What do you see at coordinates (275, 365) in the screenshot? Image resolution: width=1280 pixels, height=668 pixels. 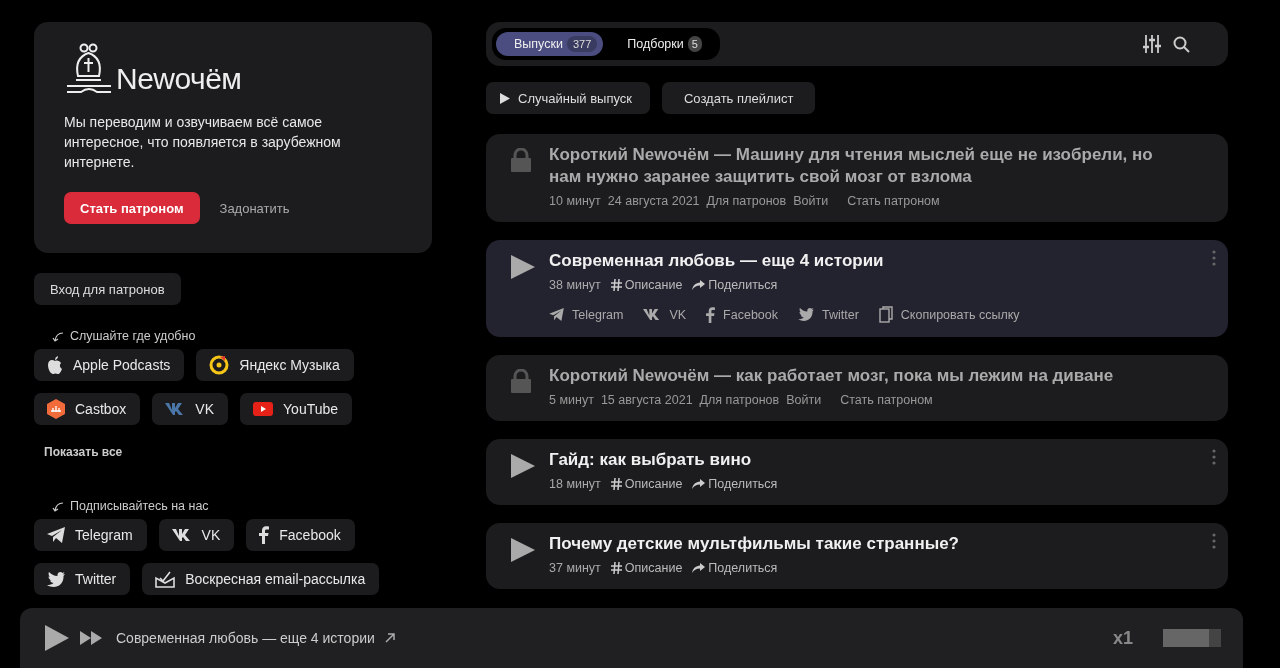 I see `platform-button: Яндекс Музыка` at bounding box center [275, 365].